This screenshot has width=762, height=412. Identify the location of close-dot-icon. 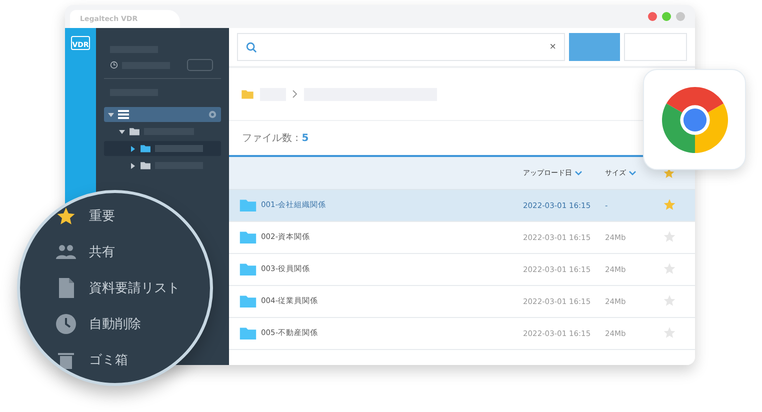
(652, 16).